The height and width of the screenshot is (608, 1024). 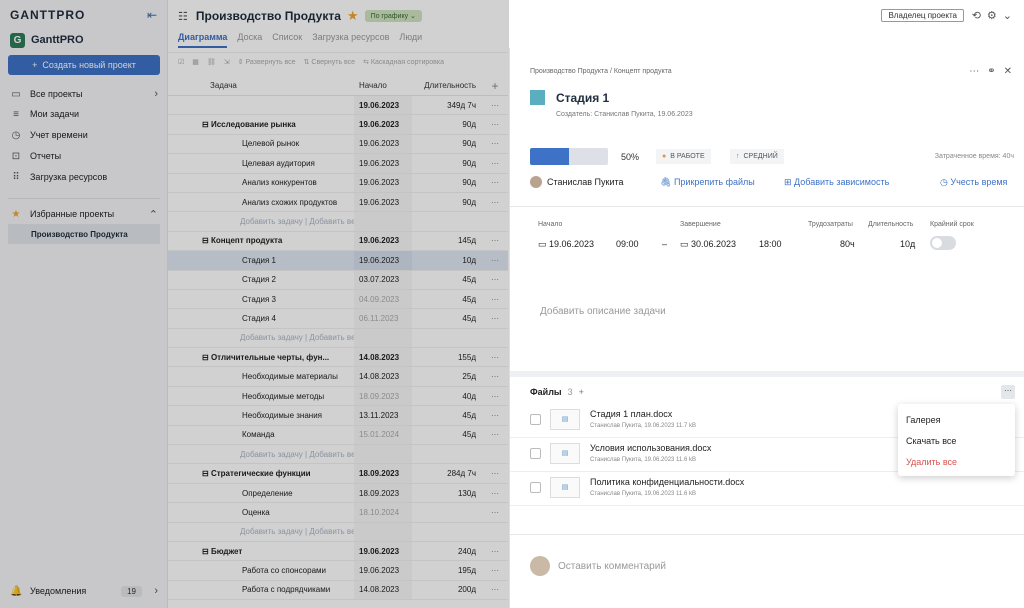 What do you see at coordinates (84, 234) in the screenshot?
I see `favorite-project-item: Производство Продукта` at bounding box center [84, 234].